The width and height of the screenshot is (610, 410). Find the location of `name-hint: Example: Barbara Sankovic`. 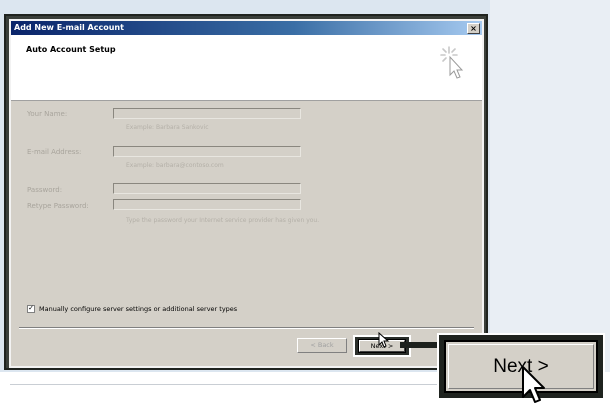

name-hint: Example: Barbara Sankovic is located at coordinates (167, 127).